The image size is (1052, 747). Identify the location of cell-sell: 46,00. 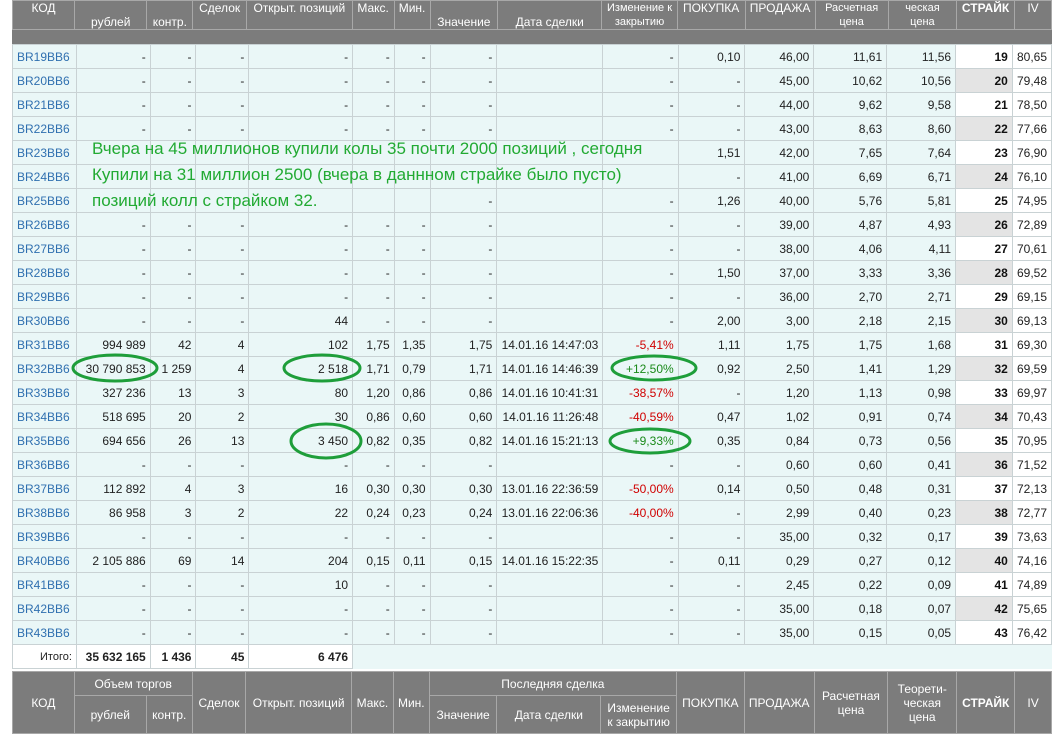
(779, 56).